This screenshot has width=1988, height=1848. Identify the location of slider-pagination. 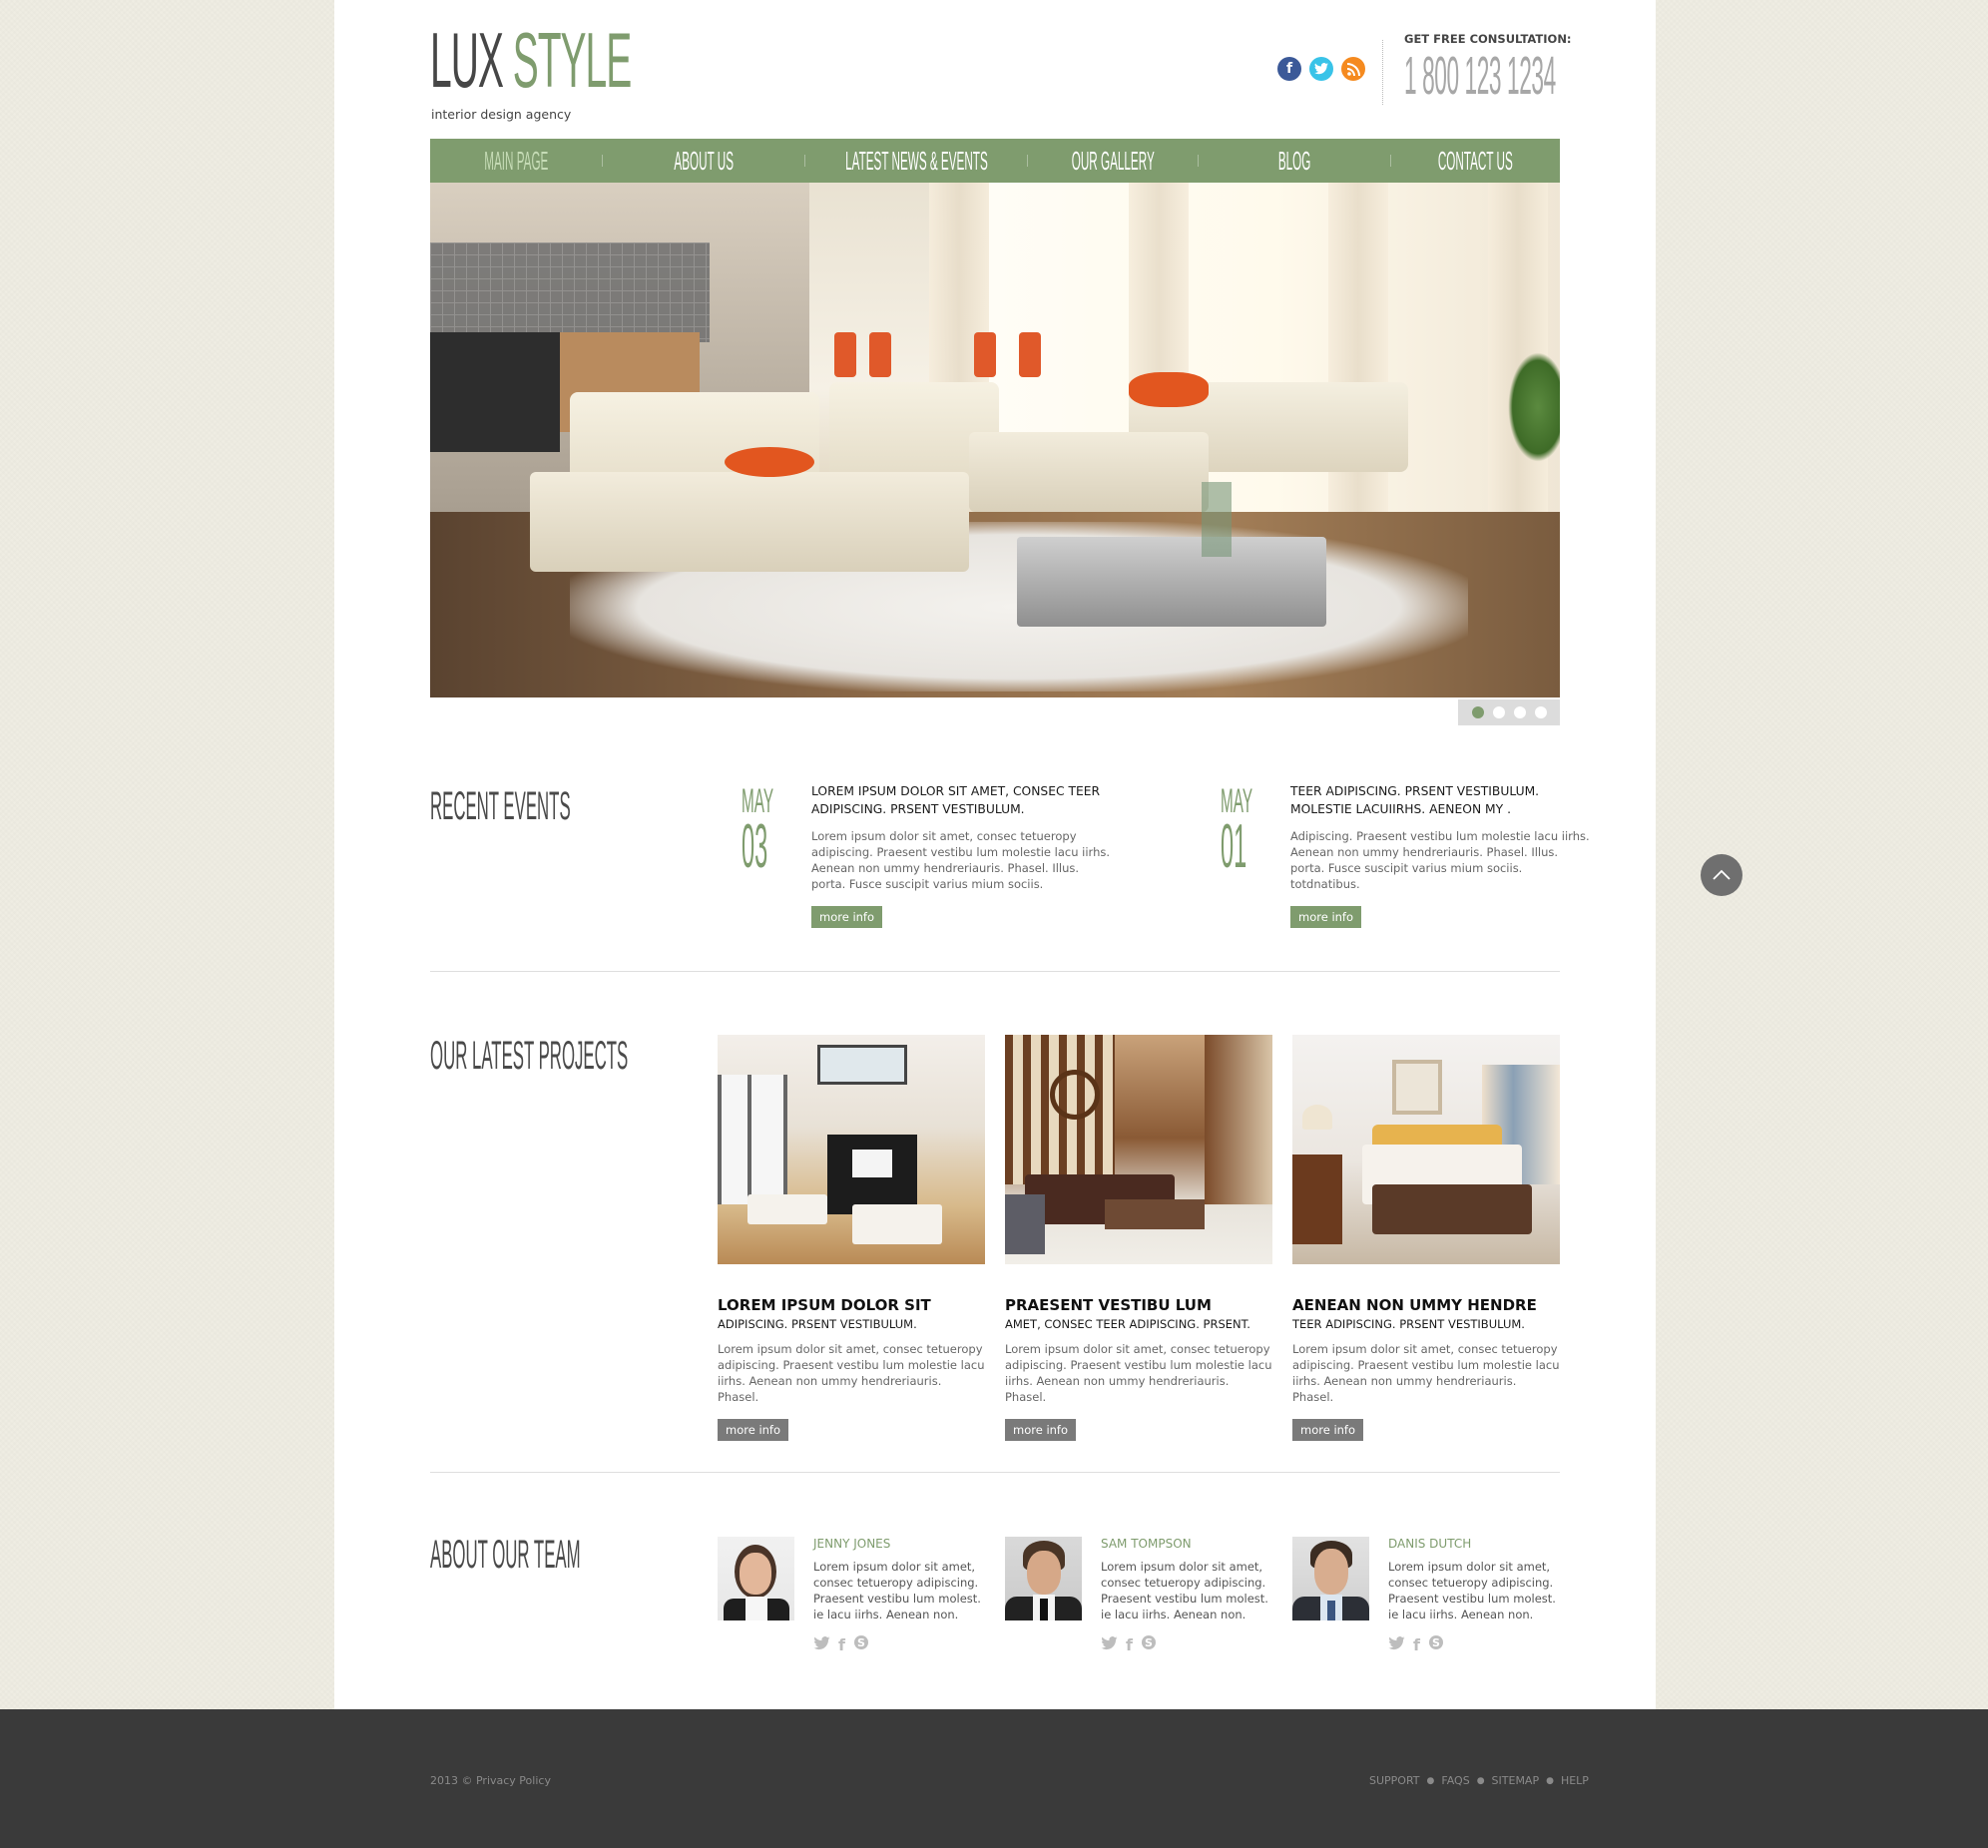
(1509, 712).